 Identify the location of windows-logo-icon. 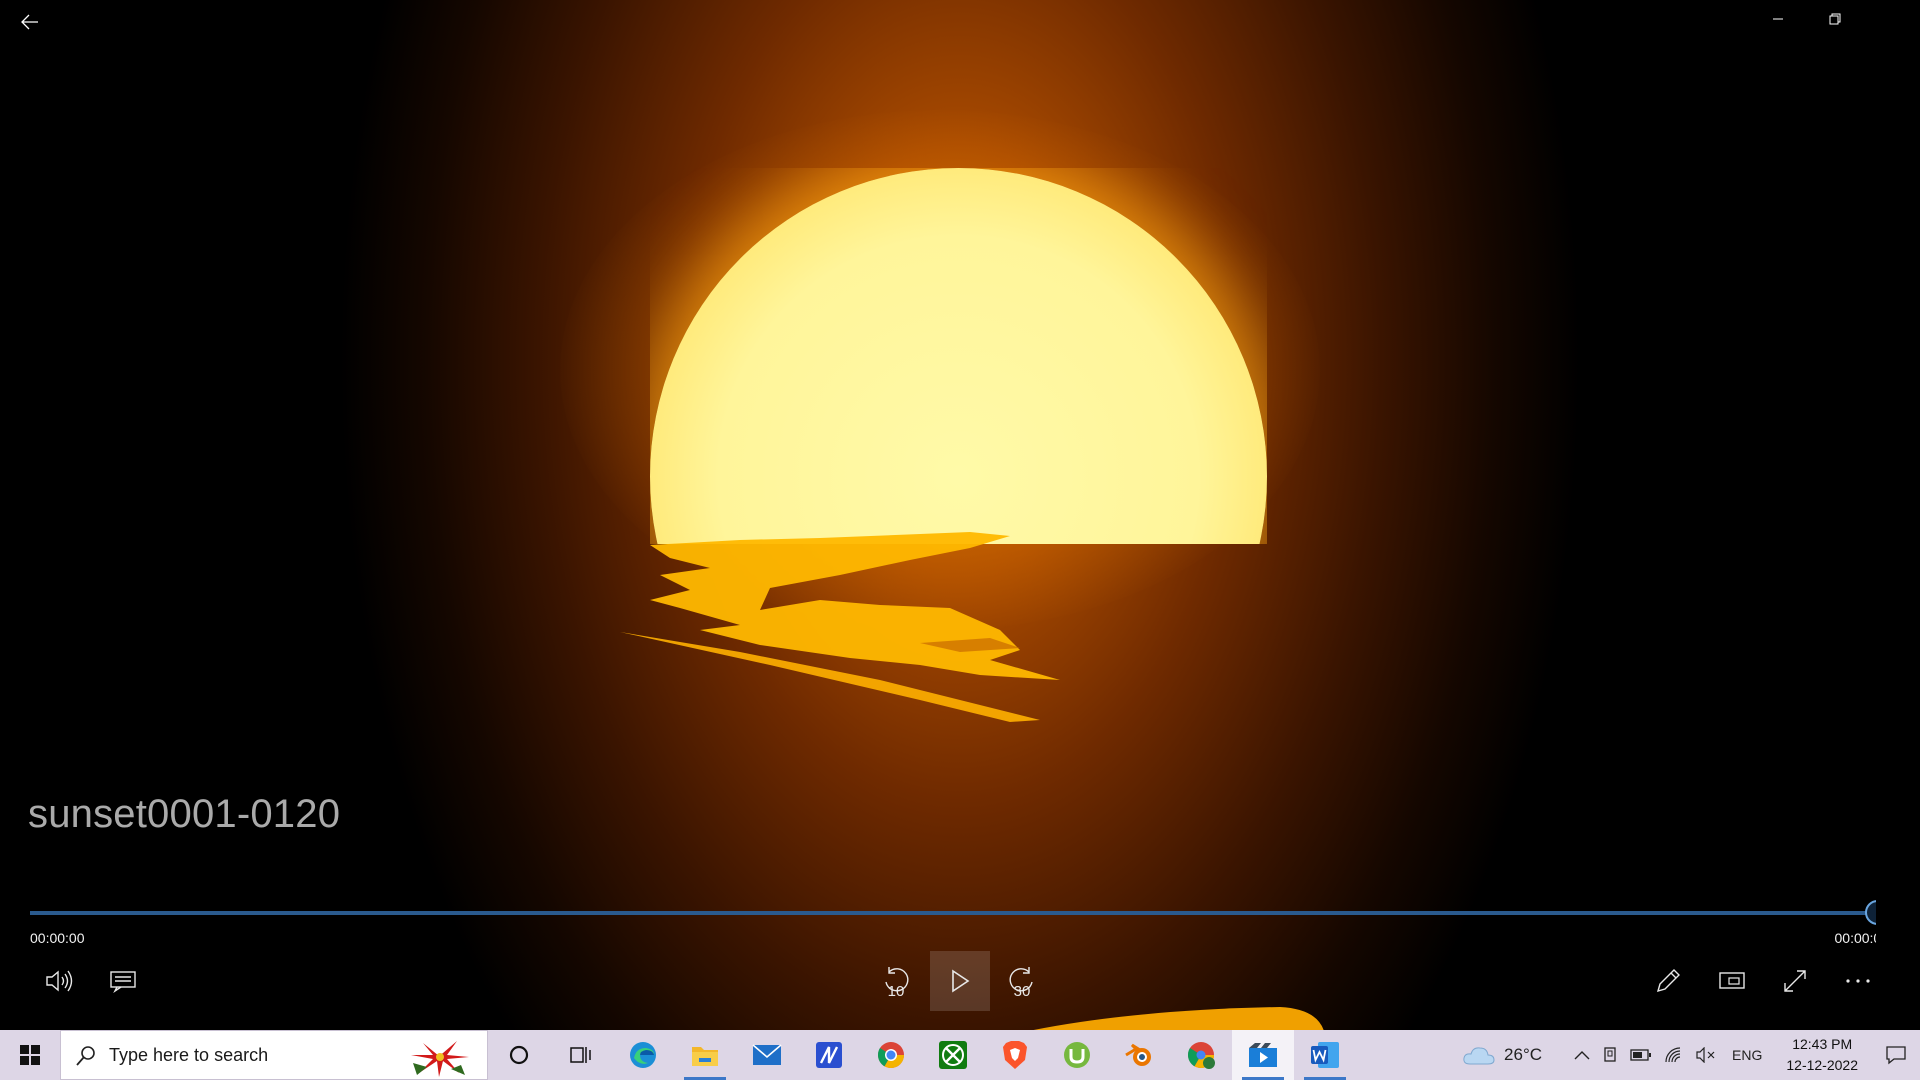
(30, 1055).